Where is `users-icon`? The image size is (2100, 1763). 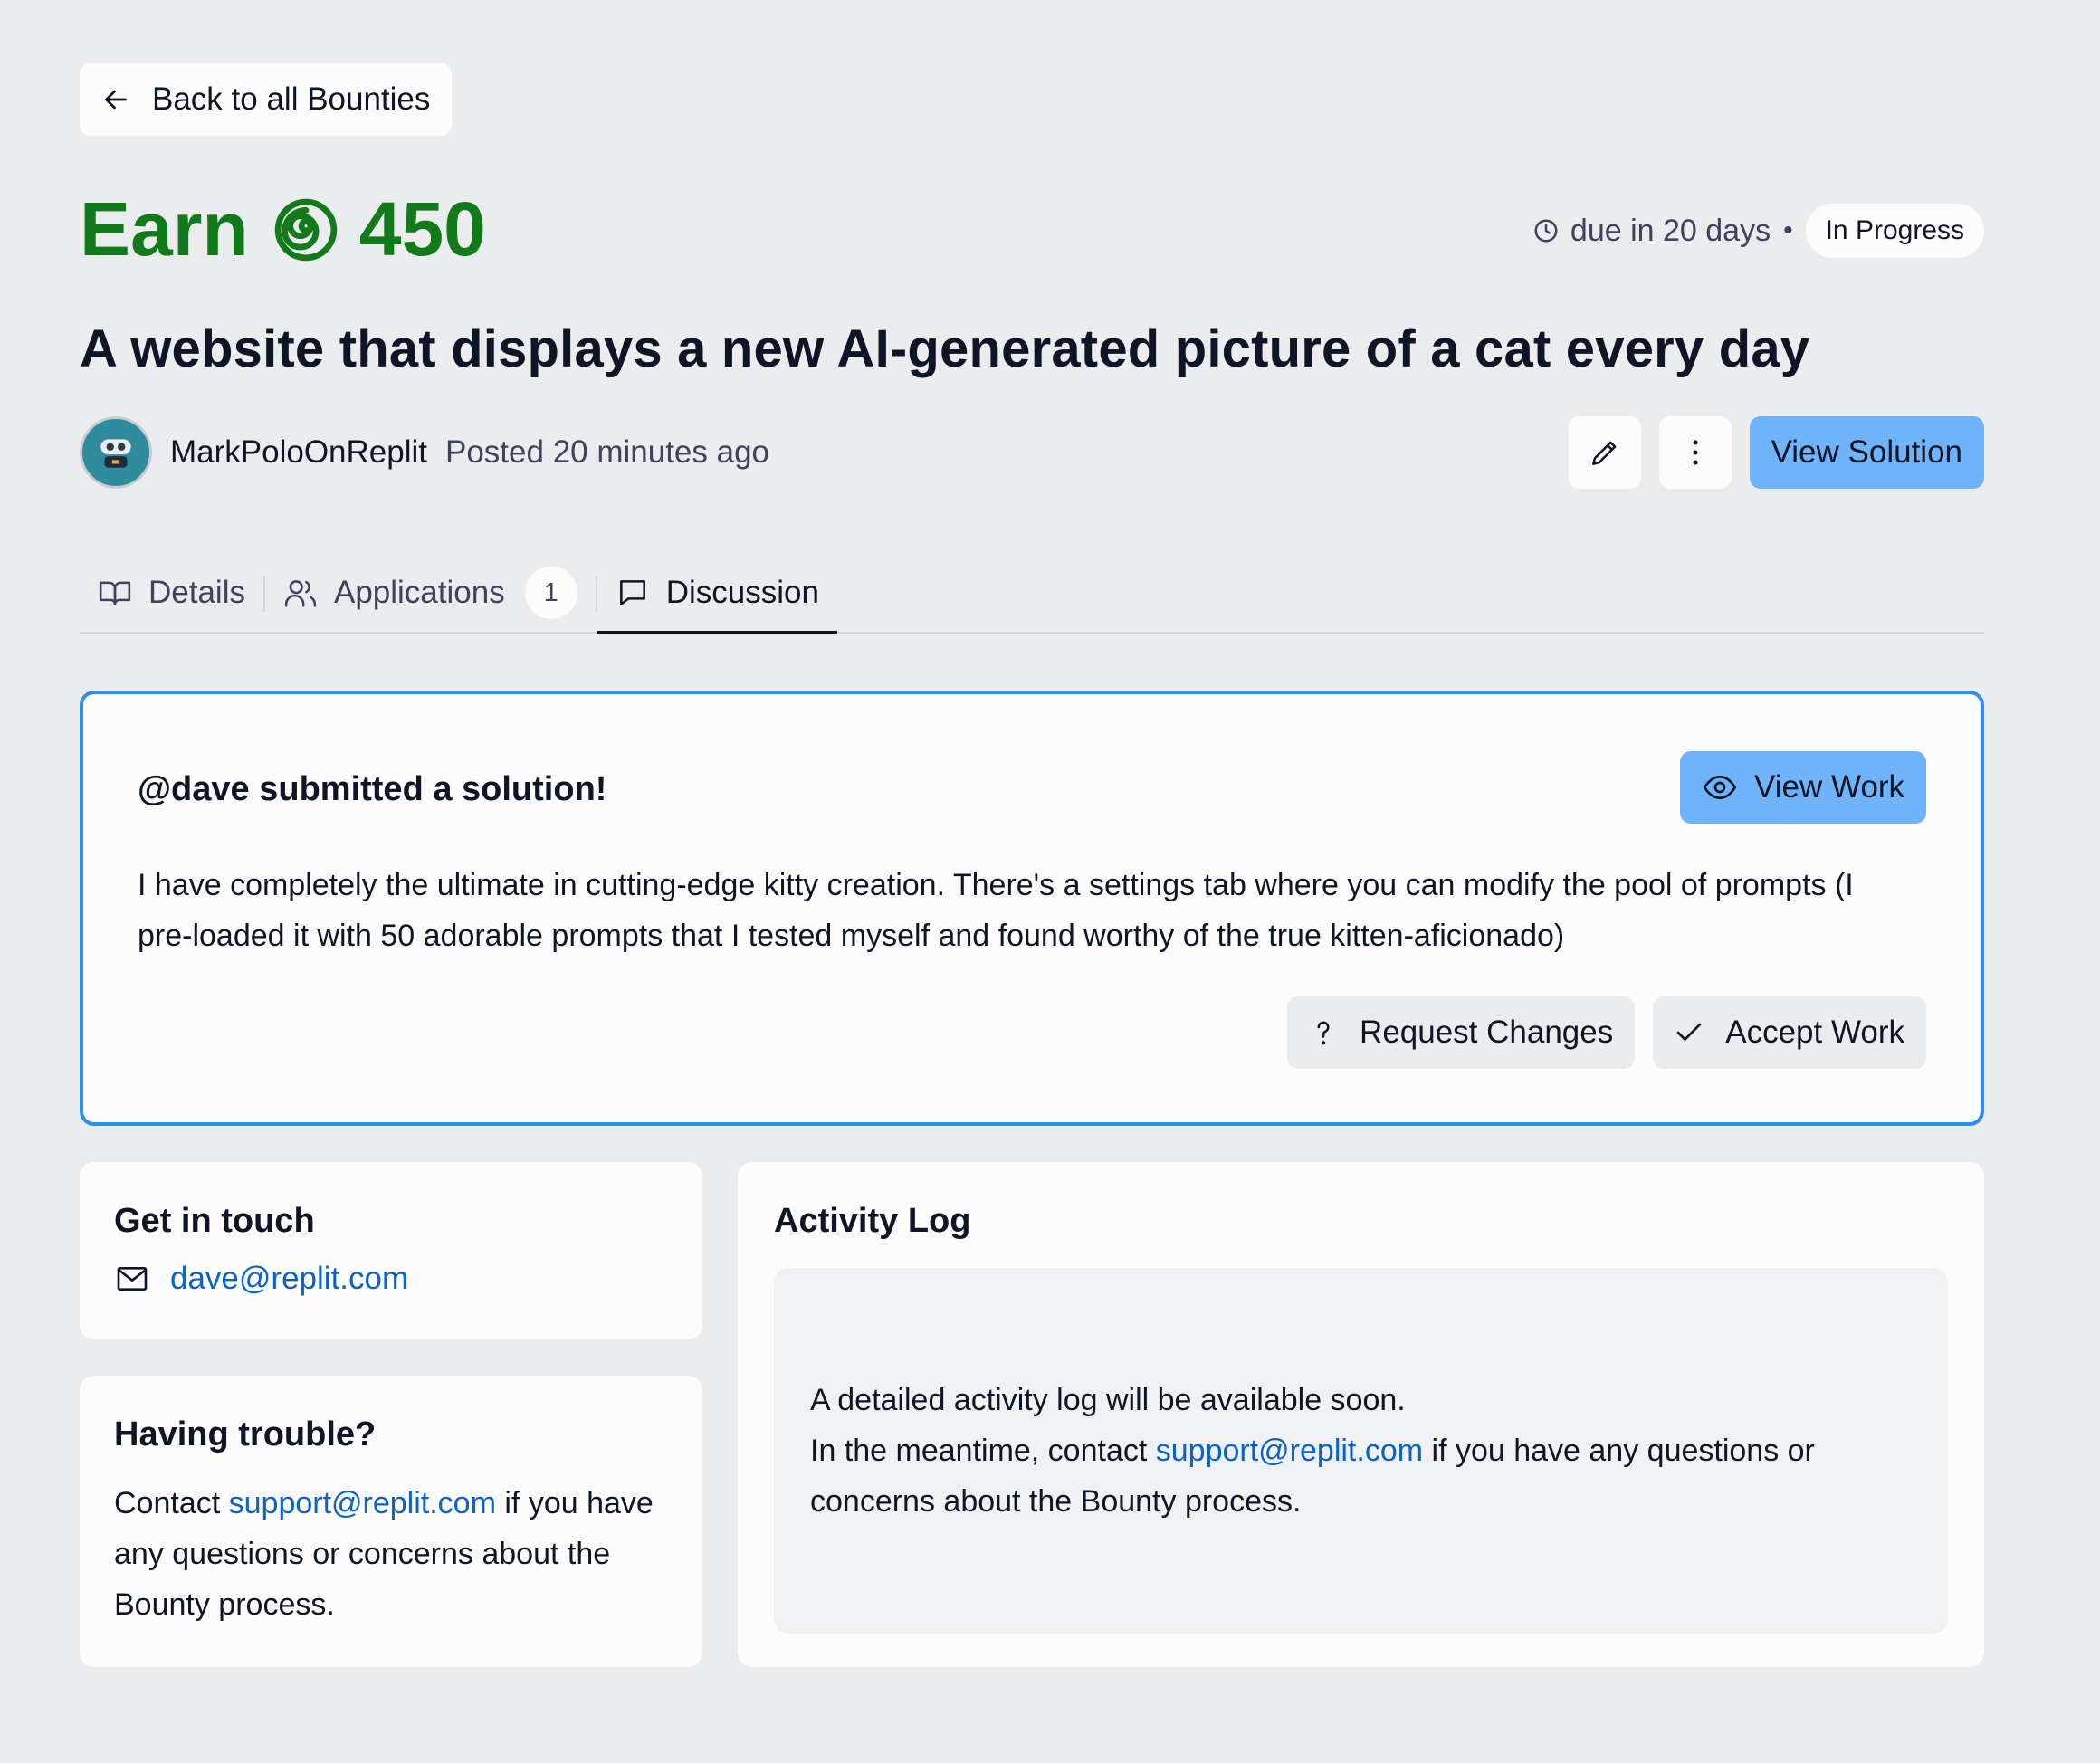
users-icon is located at coordinates (301, 593).